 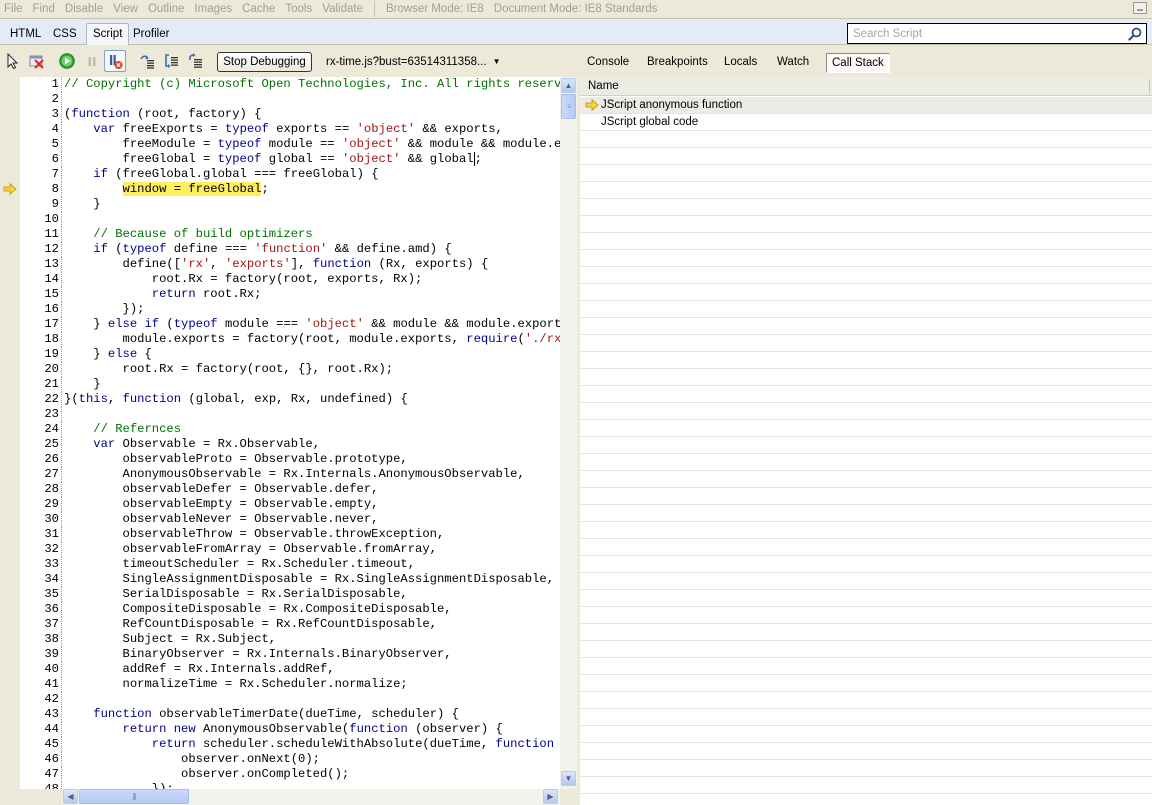 I want to click on code-line: 23, so click(x=290, y=414).